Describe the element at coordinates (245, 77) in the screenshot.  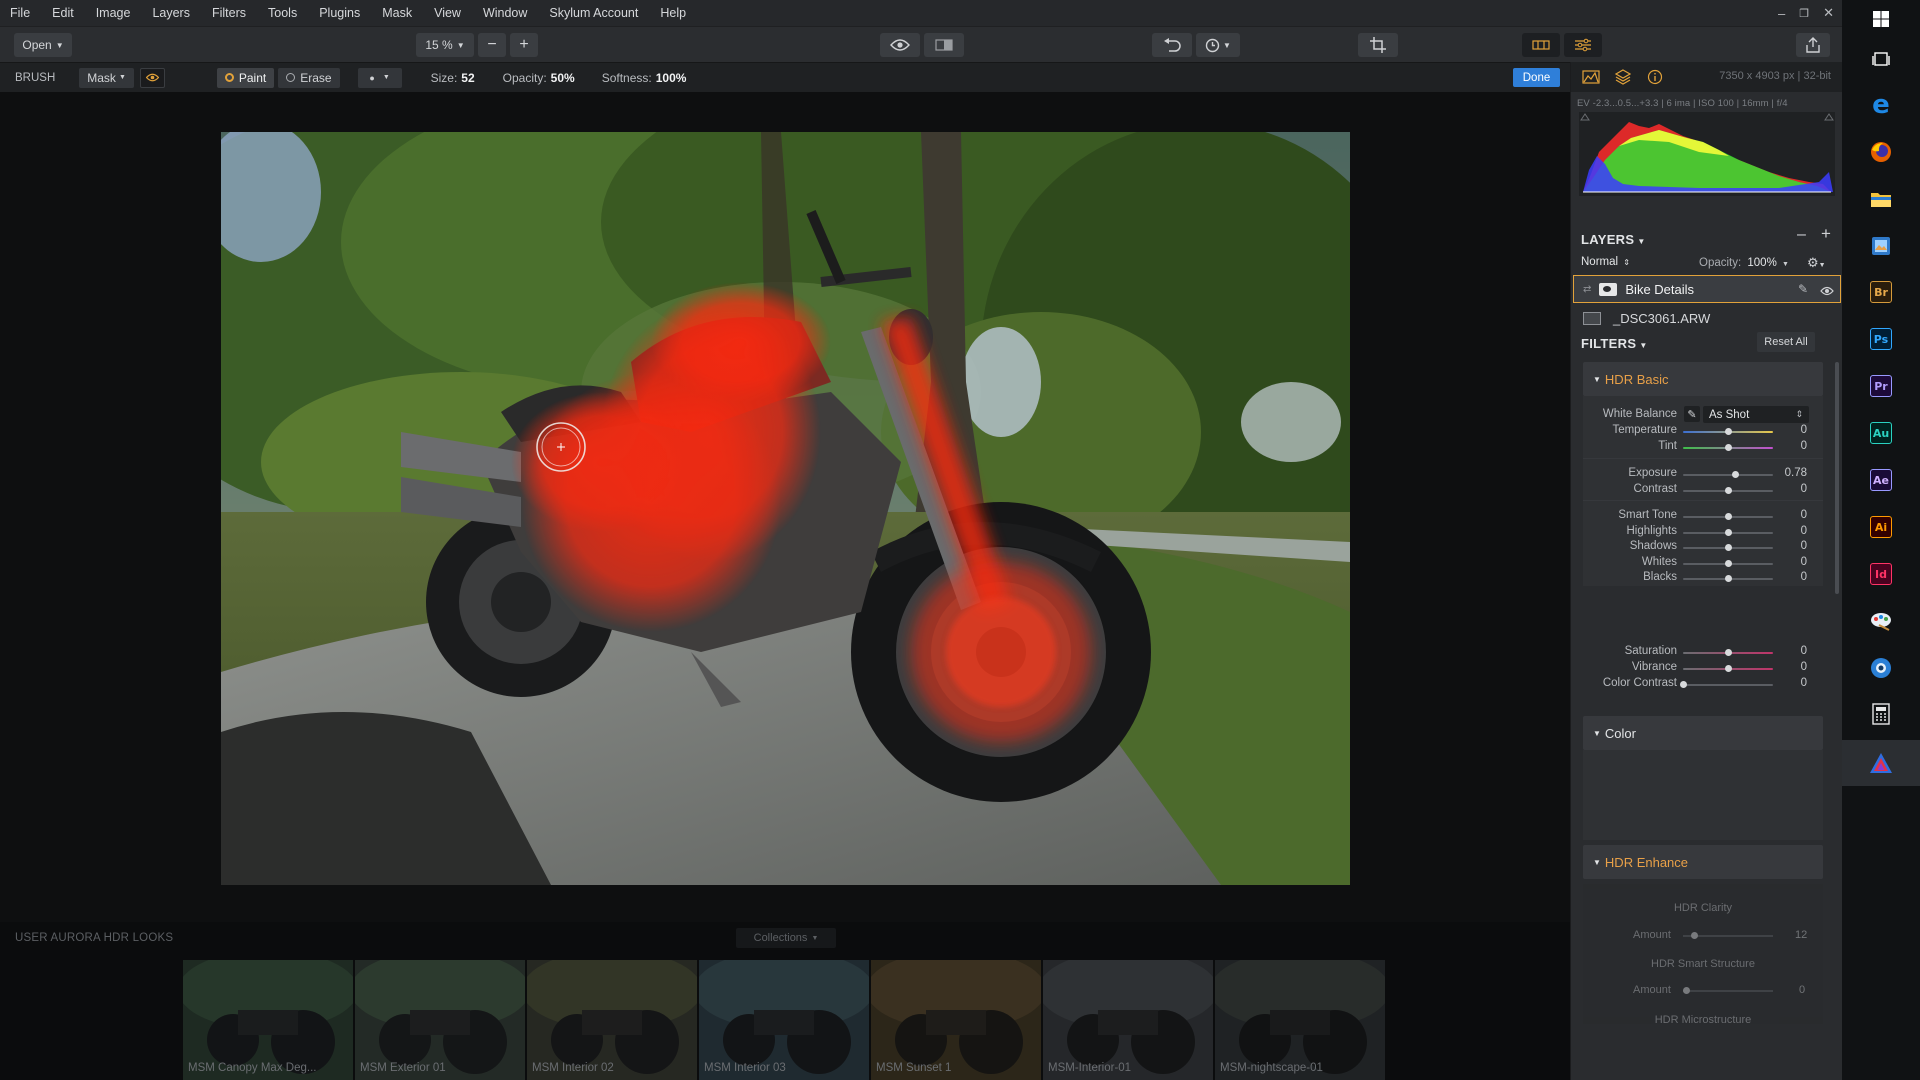
I see `paint-button: Paint` at that location.